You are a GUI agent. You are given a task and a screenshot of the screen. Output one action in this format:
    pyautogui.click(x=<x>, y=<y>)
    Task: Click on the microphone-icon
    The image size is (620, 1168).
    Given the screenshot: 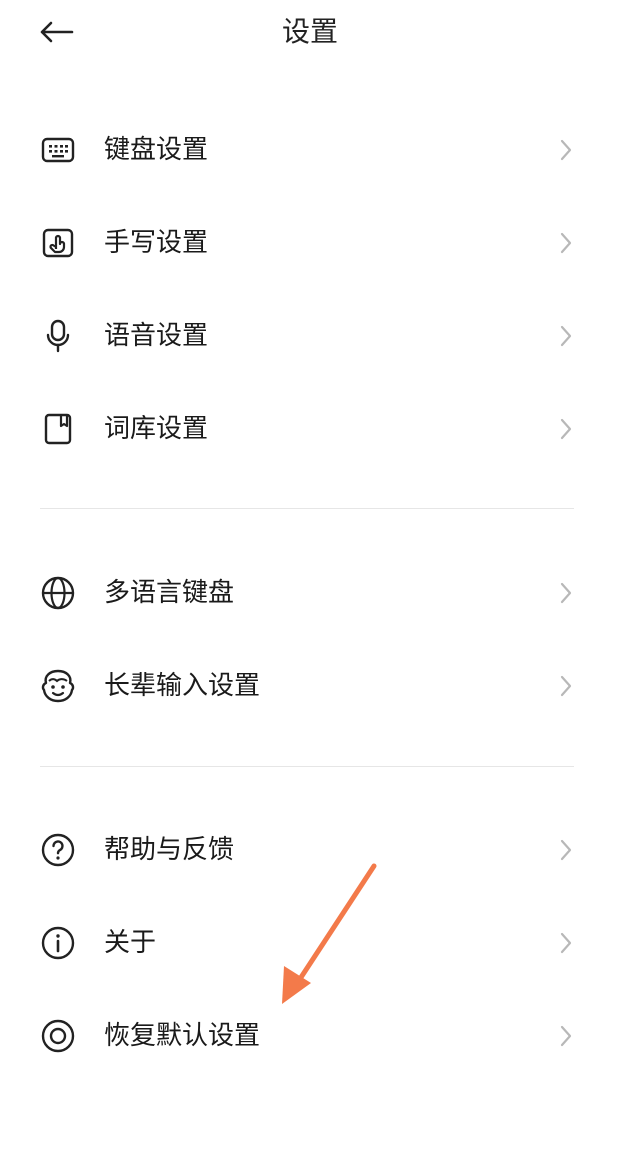 What is the action you would take?
    pyautogui.click(x=58, y=336)
    